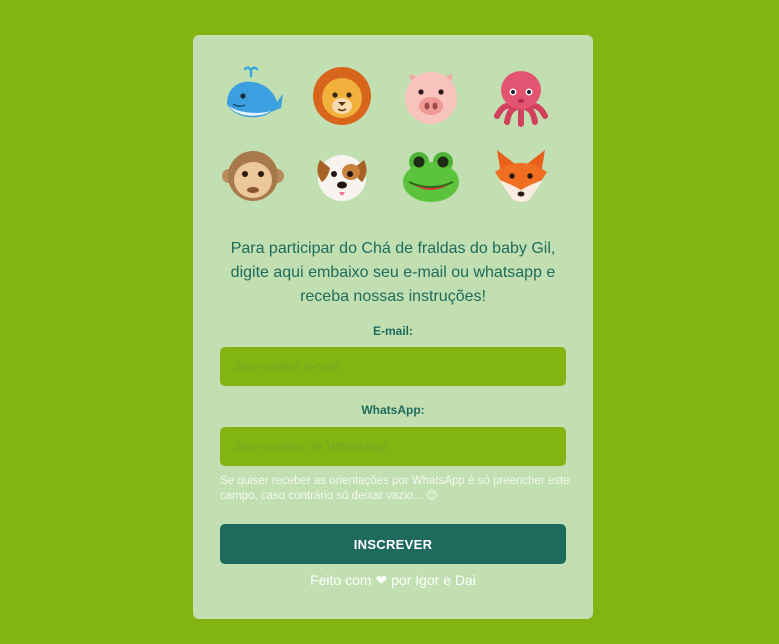 This screenshot has width=779, height=644. I want to click on whatsapp-label: WhatsApp:, so click(393, 410).